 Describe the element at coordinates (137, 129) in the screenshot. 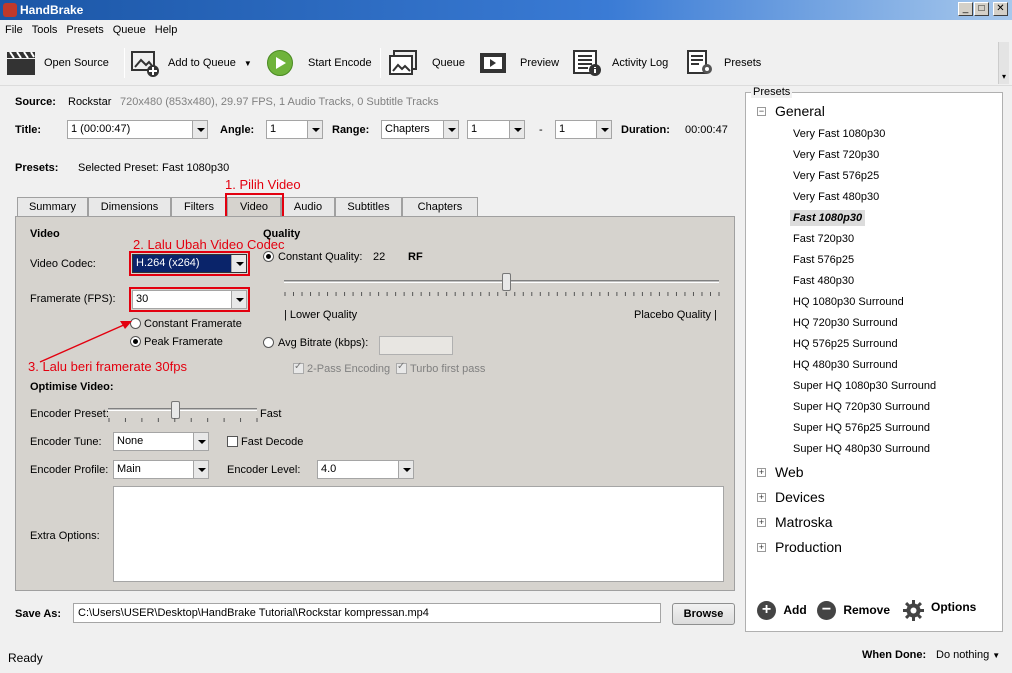

I see `title-select: 1 (00:00:47)` at that location.